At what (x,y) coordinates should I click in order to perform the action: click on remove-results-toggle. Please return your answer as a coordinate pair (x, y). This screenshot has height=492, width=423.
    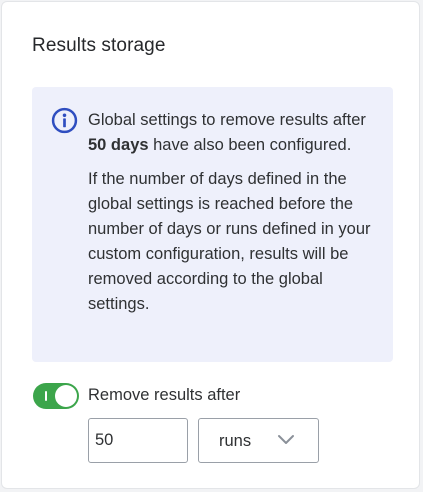
    Looking at the image, I should click on (56, 396).